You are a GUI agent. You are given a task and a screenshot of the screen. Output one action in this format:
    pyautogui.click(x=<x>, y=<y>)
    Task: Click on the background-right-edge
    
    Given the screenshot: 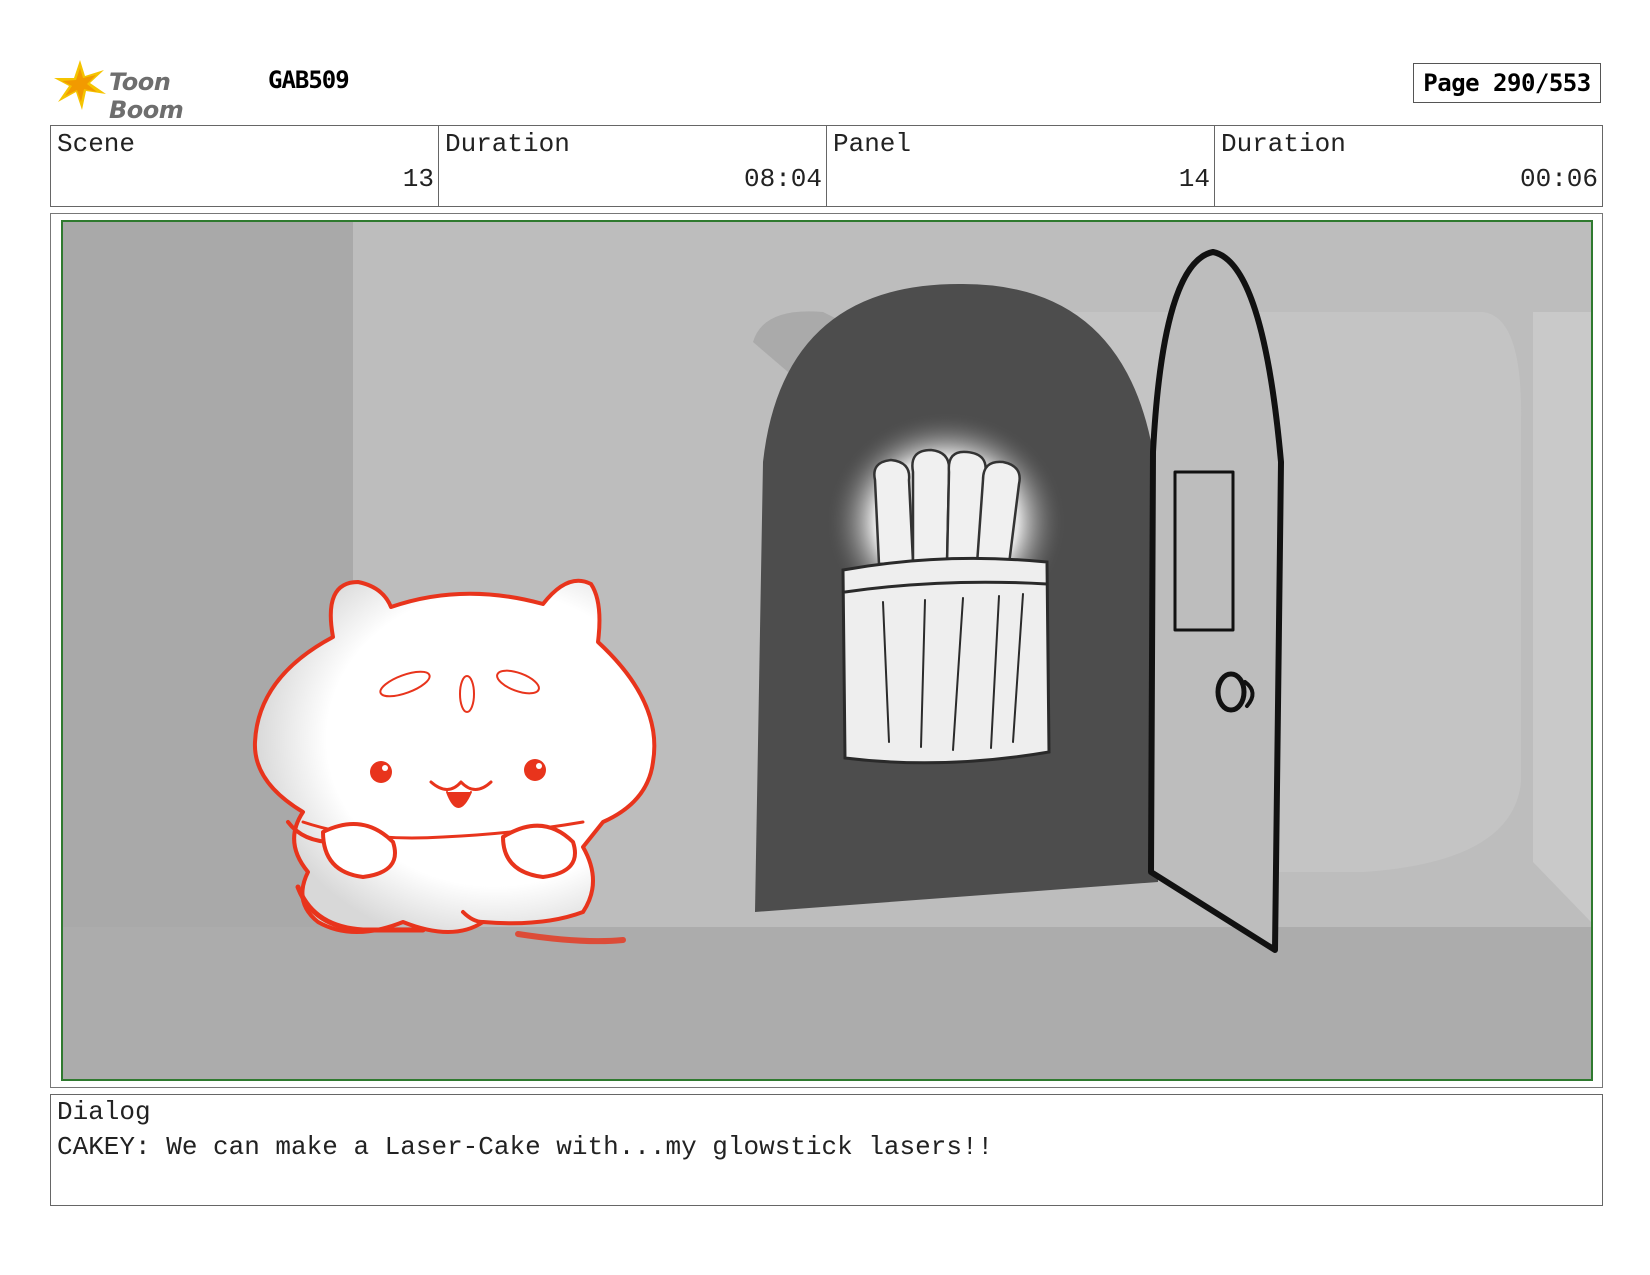 What is the action you would take?
    pyautogui.click(x=1562, y=617)
    